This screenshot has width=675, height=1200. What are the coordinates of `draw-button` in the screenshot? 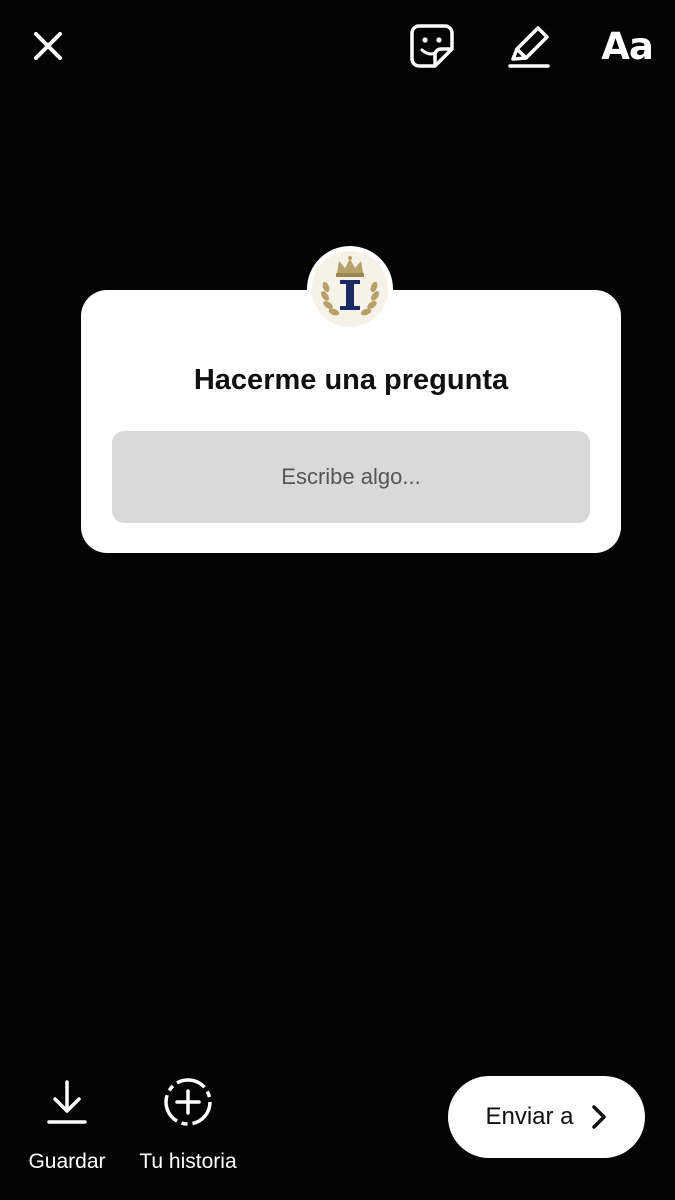 It's located at (529, 46).